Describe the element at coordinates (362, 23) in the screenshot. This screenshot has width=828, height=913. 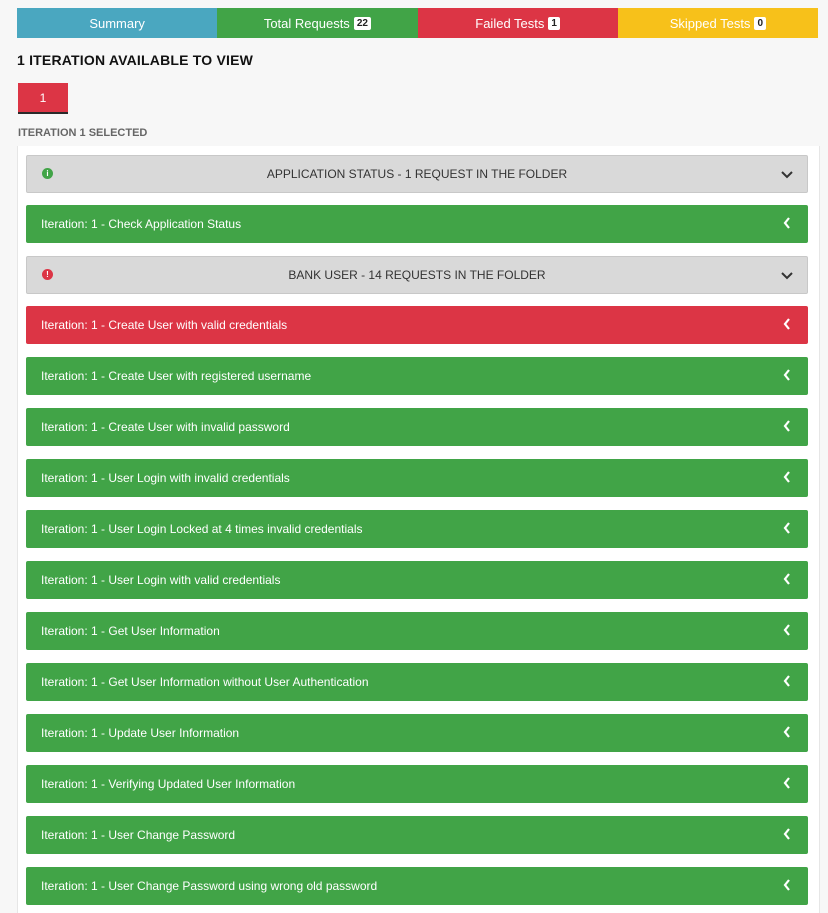
I see `count-badge: 22` at that location.